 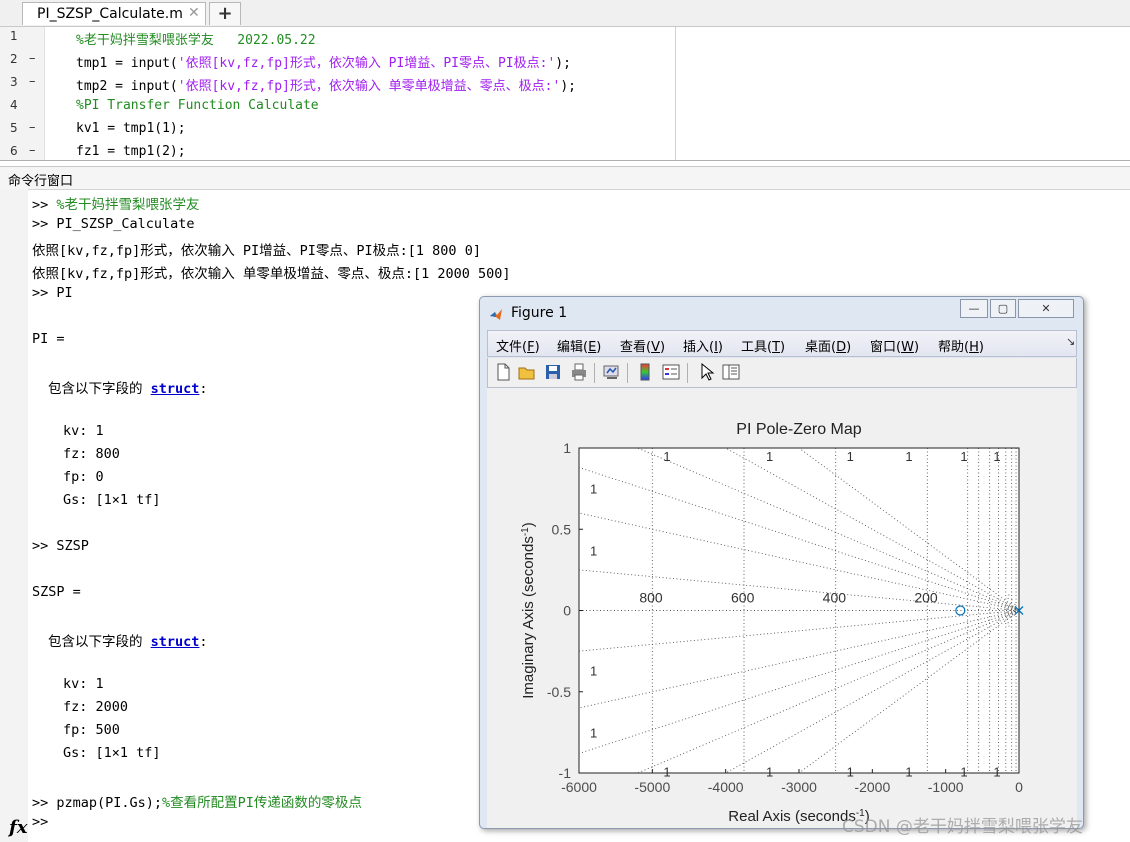 What do you see at coordinates (97, 803) in the screenshot?
I see `command-text: >> pzmap(PI.Gs);` at bounding box center [97, 803].